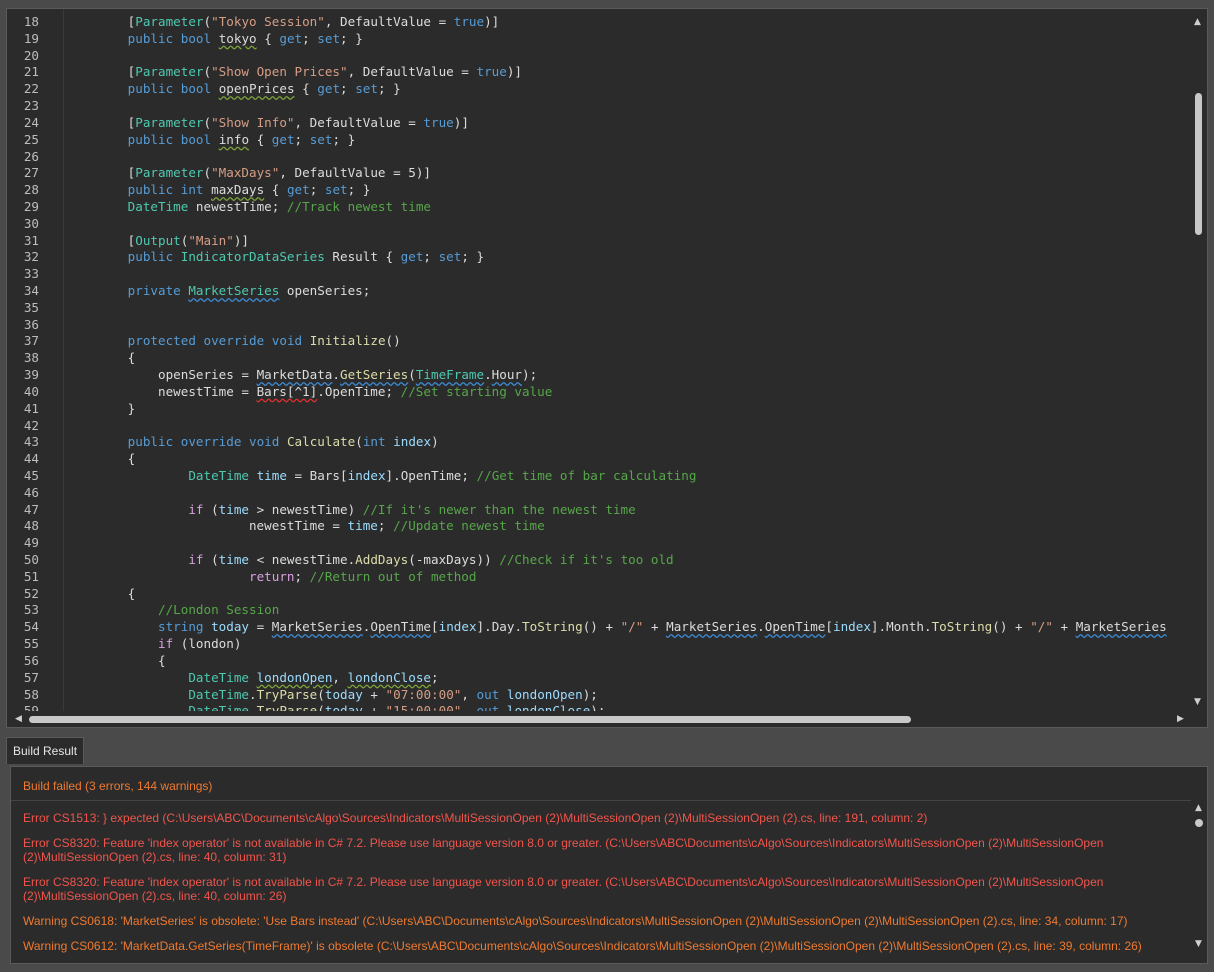  I want to click on code-line: 52 {, so click(71, 594).